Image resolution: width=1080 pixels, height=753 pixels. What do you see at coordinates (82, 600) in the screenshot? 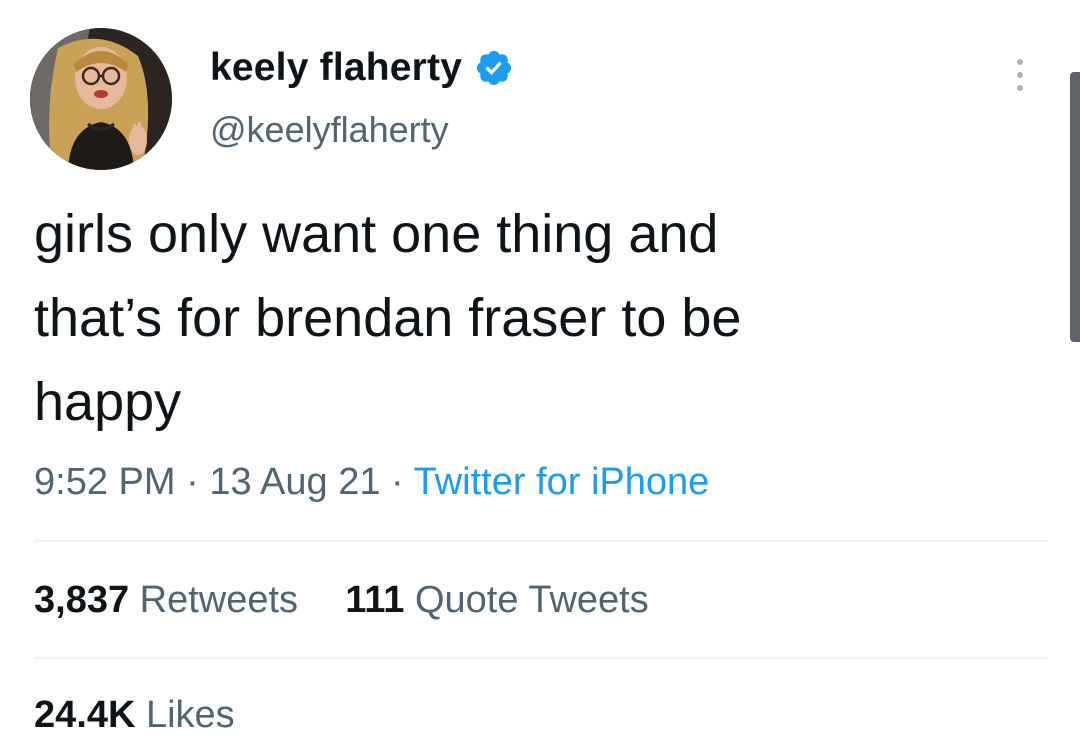
I see `retweets-count: 3,837` at bounding box center [82, 600].